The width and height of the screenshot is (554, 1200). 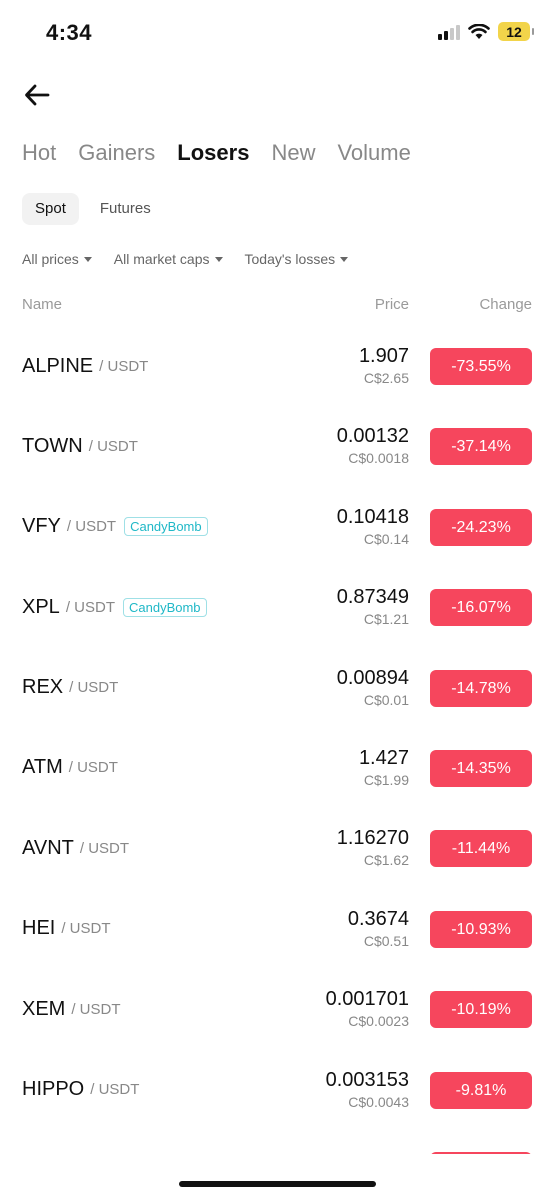 I want to click on change-badge: -9.81%, so click(x=481, y=1090).